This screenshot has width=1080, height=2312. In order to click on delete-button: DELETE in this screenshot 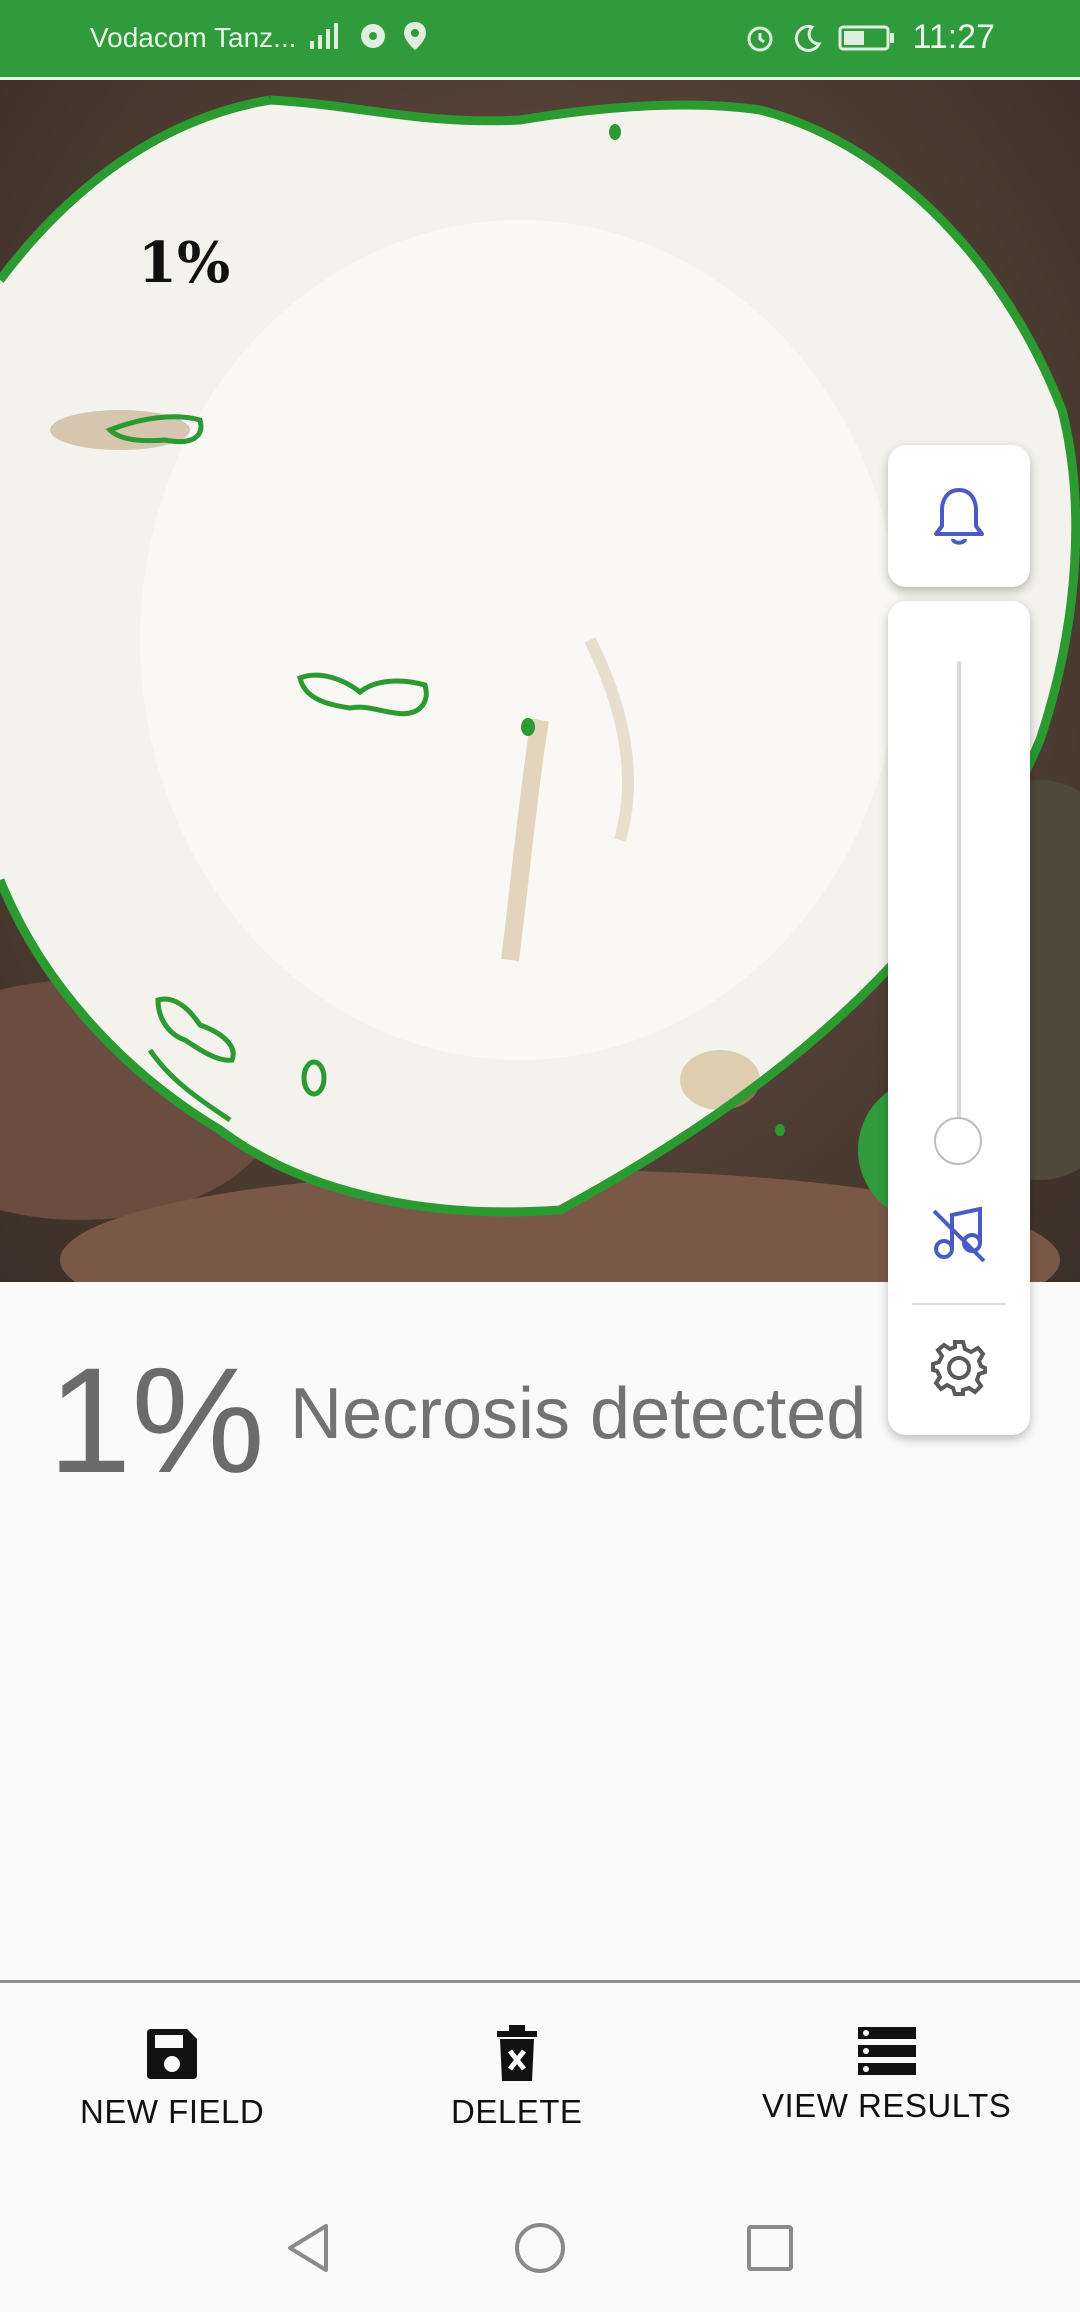, I will do `click(516, 2078)`.